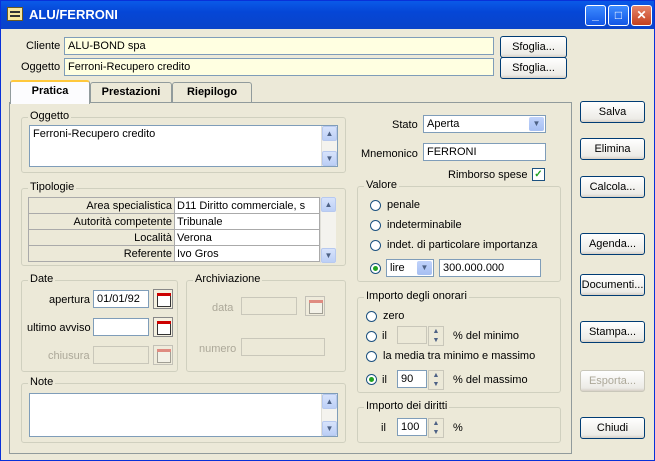 The height and width of the screenshot is (461, 655). Describe the element at coordinates (42, 279) in the screenshot. I see `date-group-title: Date` at that location.